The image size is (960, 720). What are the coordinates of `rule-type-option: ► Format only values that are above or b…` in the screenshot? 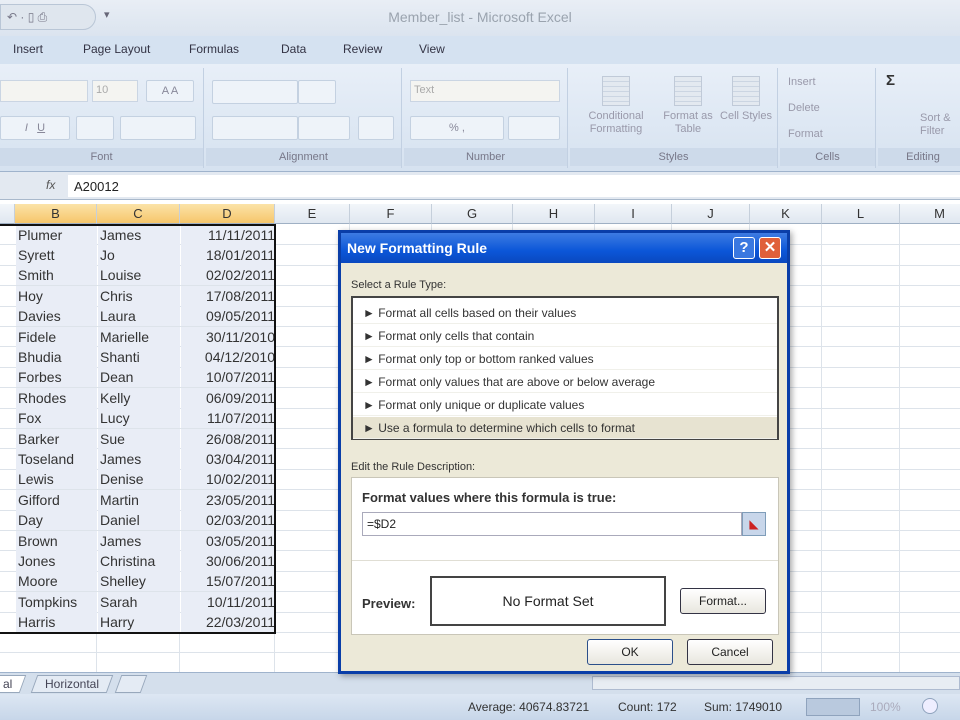 It's located at (565, 382).